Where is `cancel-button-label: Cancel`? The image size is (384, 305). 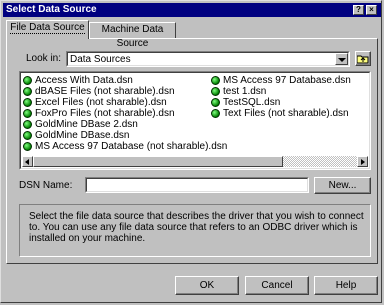
cancel-button-label: Cancel is located at coordinates (277, 285).